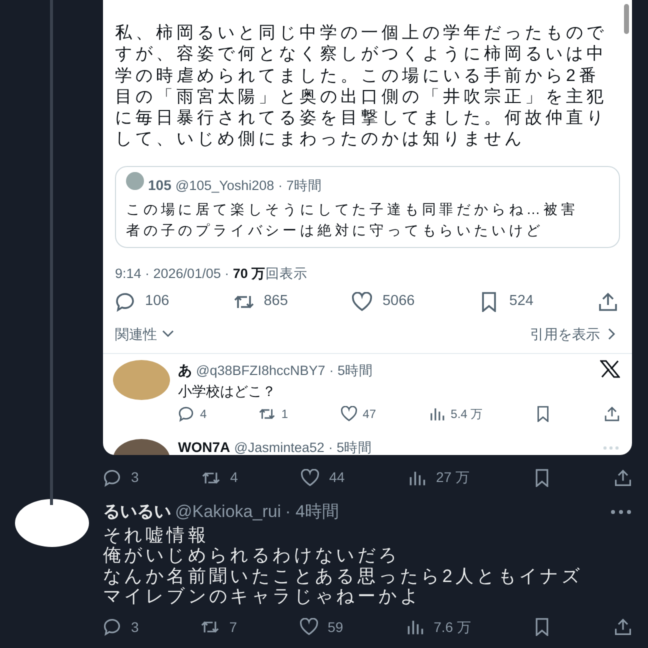 The image size is (648, 648). Describe the element at coordinates (279, 446) in the screenshot. I see `user-handle: @Jasmintea52` at that location.